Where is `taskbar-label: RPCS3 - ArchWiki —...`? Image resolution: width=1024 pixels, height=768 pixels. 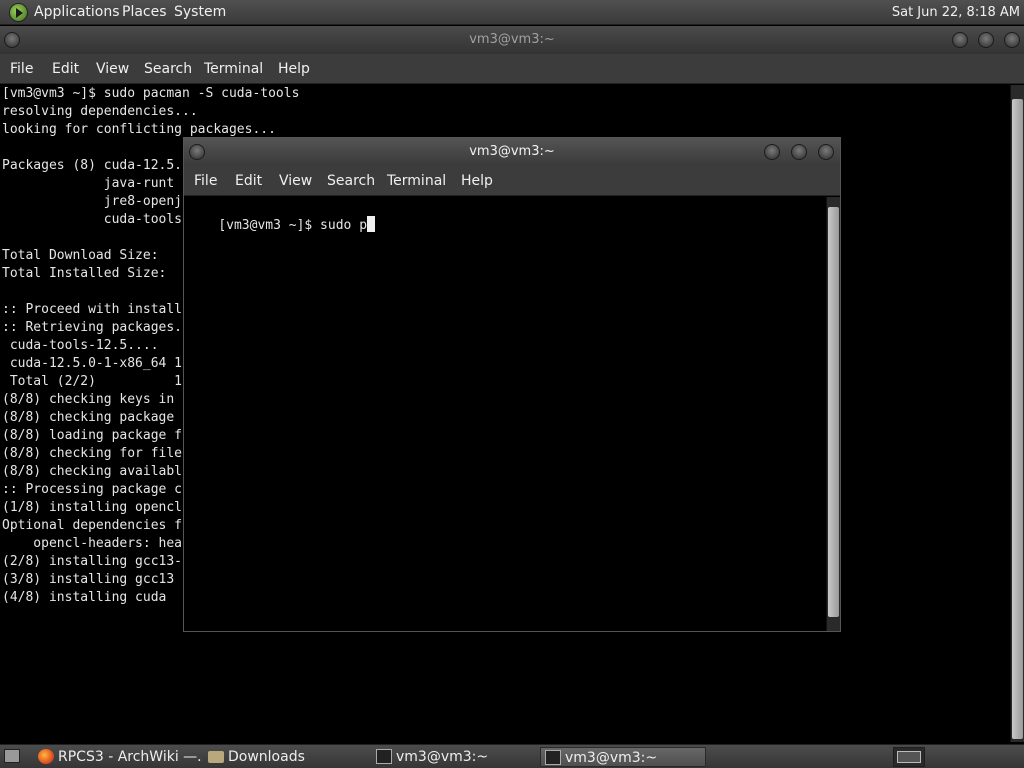 taskbar-label: RPCS3 - ArchWiki —... is located at coordinates (130, 757).